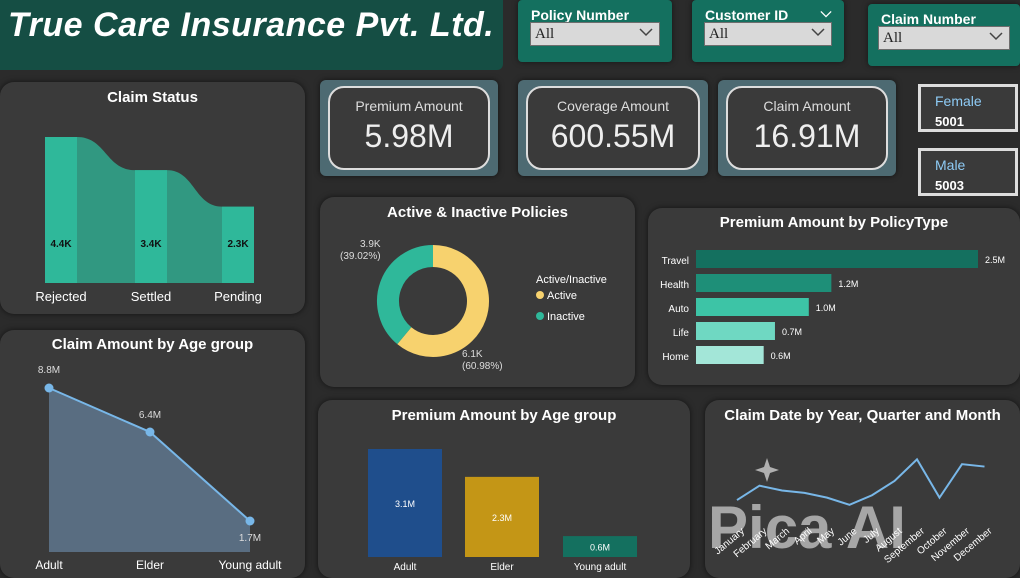 The image size is (1020, 578). What do you see at coordinates (540, 316) in the screenshot?
I see `legend-dot-inactive` at bounding box center [540, 316].